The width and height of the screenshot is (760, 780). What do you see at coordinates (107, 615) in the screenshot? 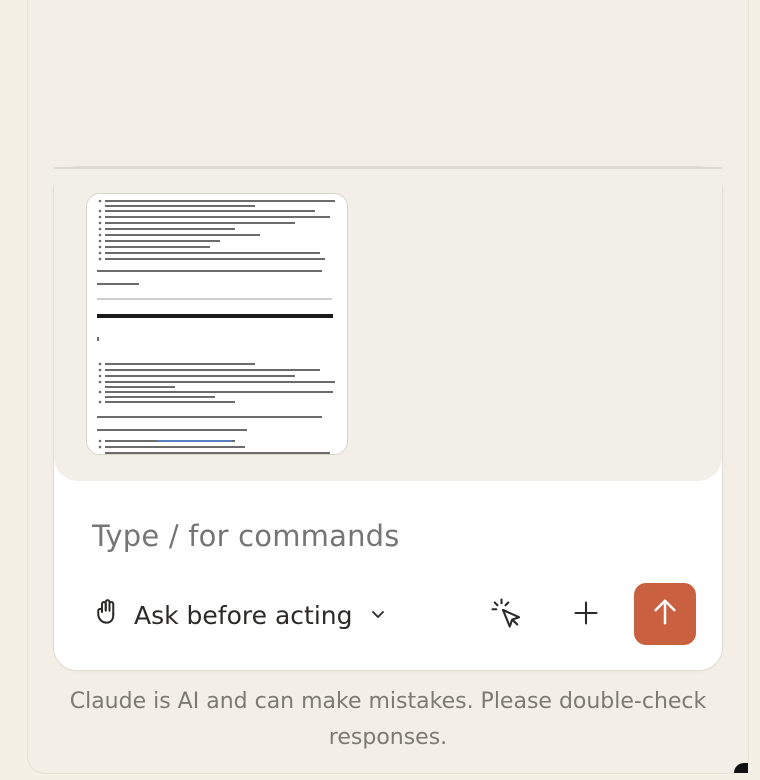
I see `hand-icon` at bounding box center [107, 615].